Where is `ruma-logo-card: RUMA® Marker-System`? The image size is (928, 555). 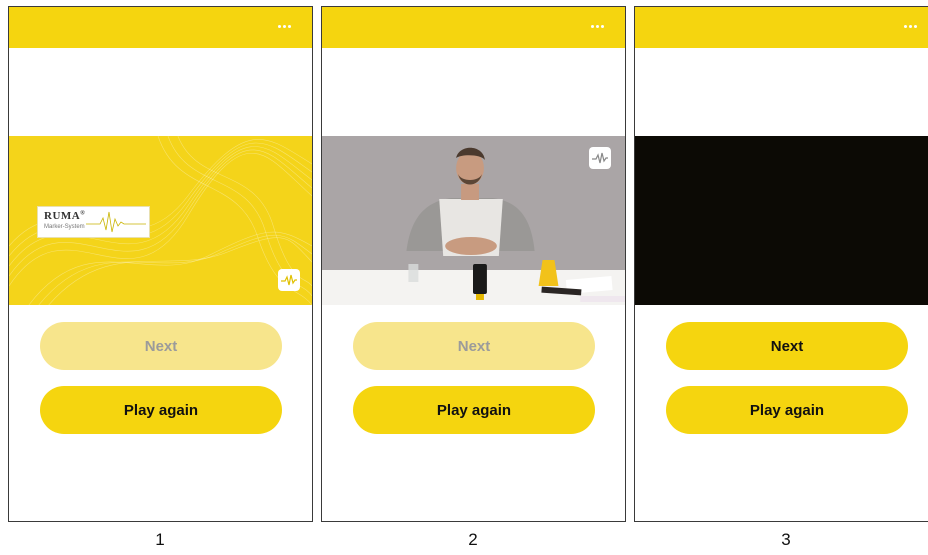 ruma-logo-card: RUMA® Marker-System is located at coordinates (93, 222).